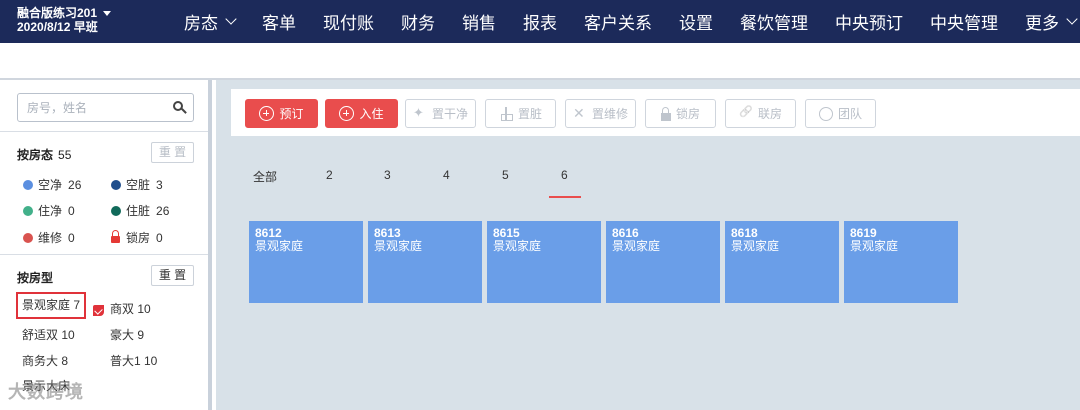  What do you see at coordinates (45, 360) in the screenshot?
I see `room-type-filter-item: 商务大 8` at bounding box center [45, 360].